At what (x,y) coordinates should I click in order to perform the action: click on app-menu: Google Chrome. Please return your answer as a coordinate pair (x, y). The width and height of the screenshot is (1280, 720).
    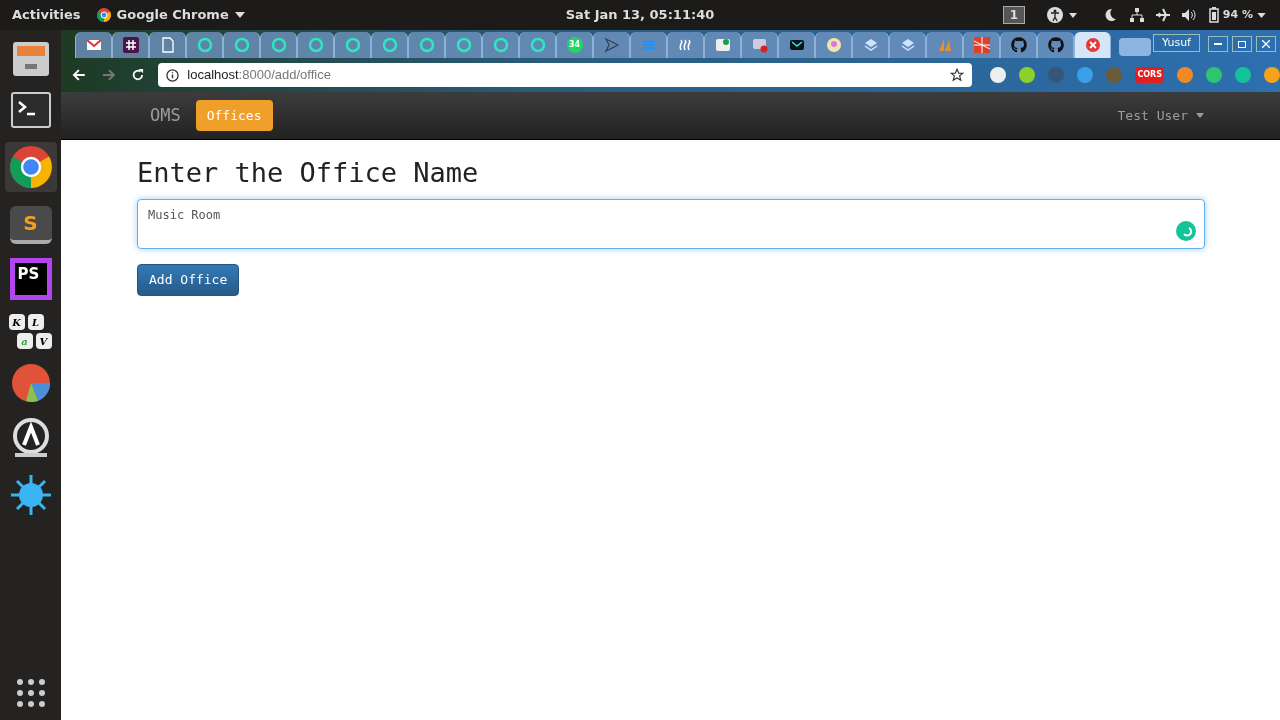
    Looking at the image, I should click on (170, 15).